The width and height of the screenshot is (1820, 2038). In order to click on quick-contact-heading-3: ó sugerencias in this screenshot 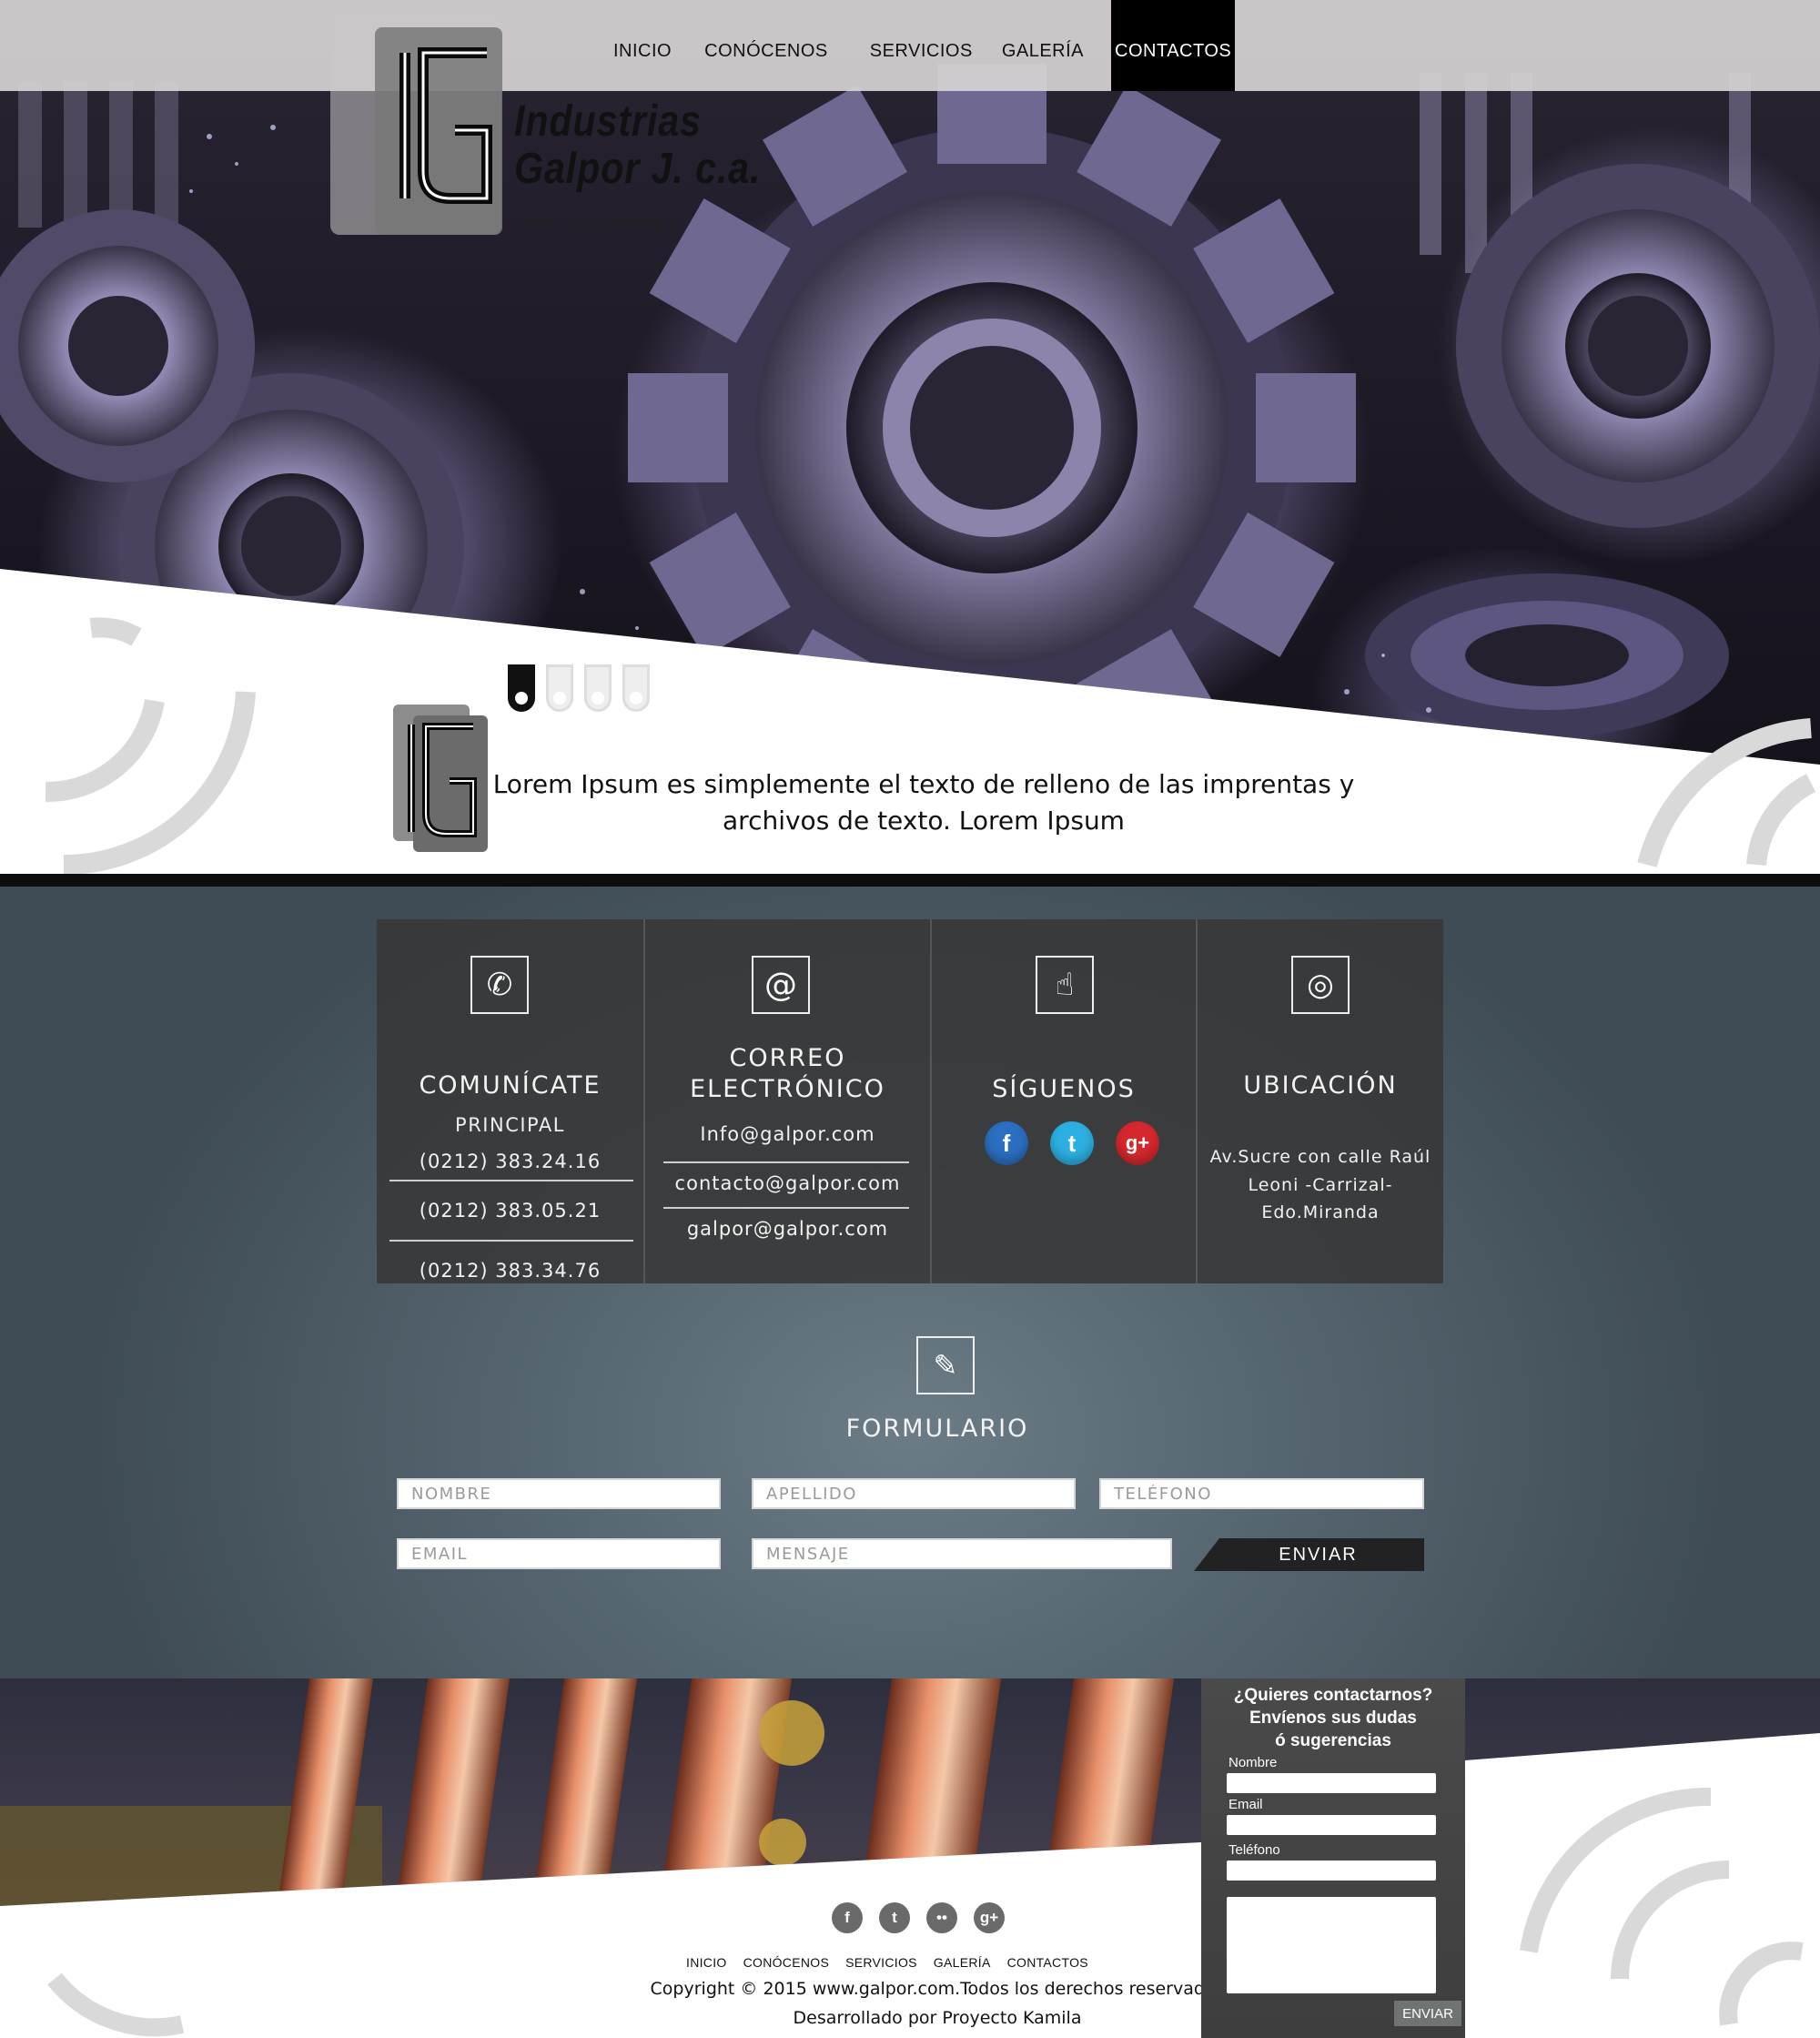, I will do `click(1333, 1740)`.